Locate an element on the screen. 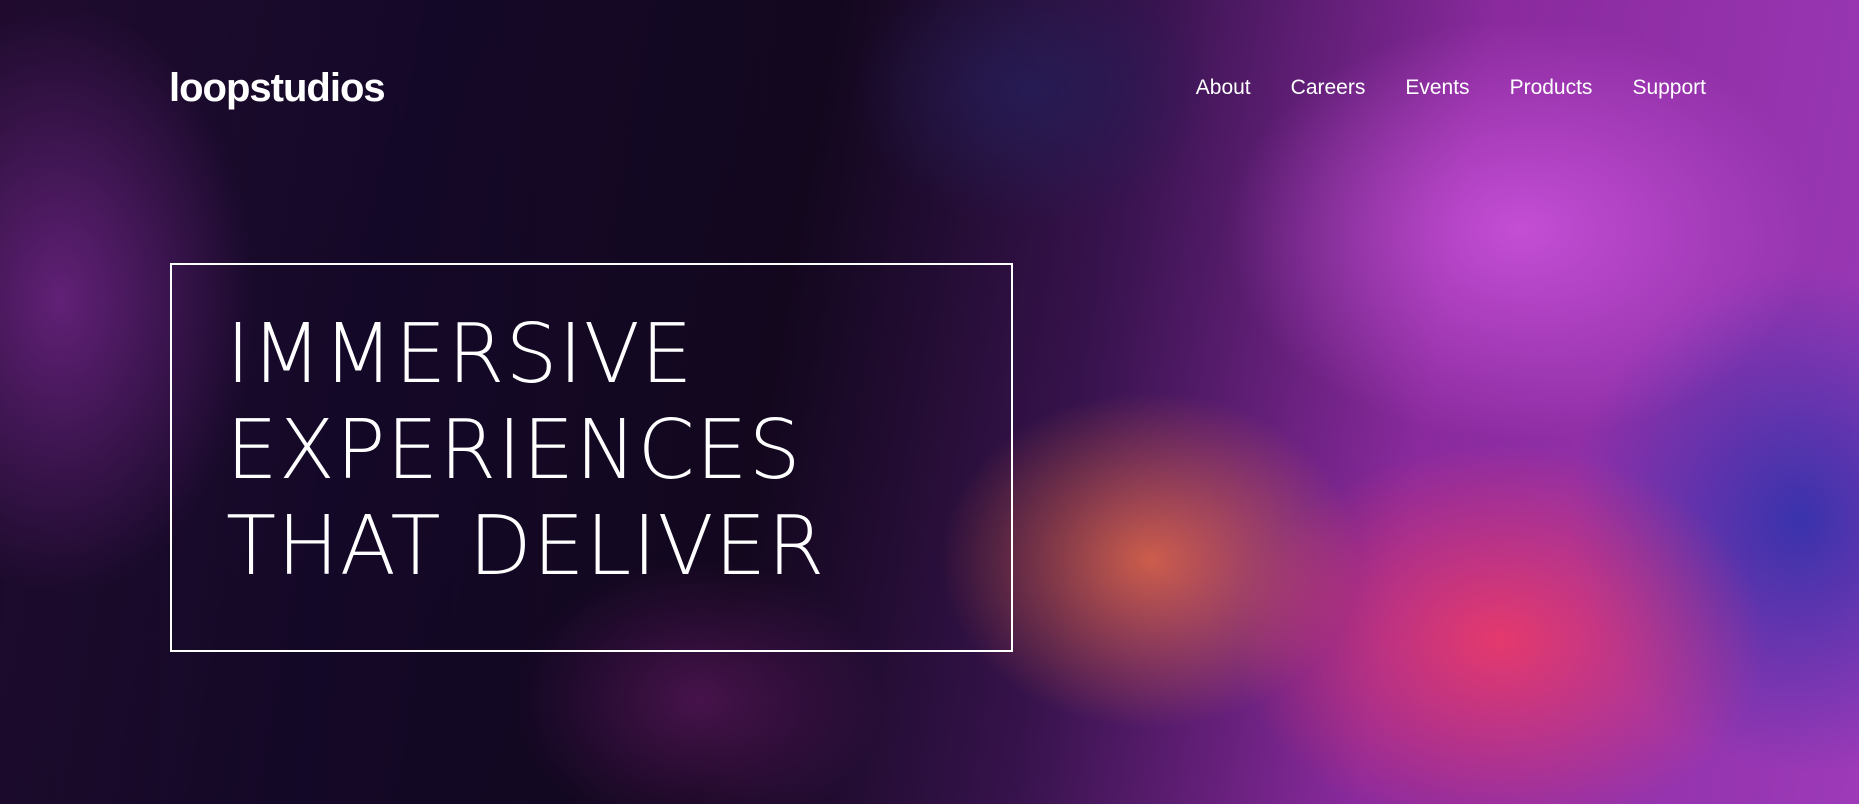 The image size is (1859, 804). hero-headline: IMMERSIVE EXPERIENCES THAT DELIVER is located at coordinates (525, 451).